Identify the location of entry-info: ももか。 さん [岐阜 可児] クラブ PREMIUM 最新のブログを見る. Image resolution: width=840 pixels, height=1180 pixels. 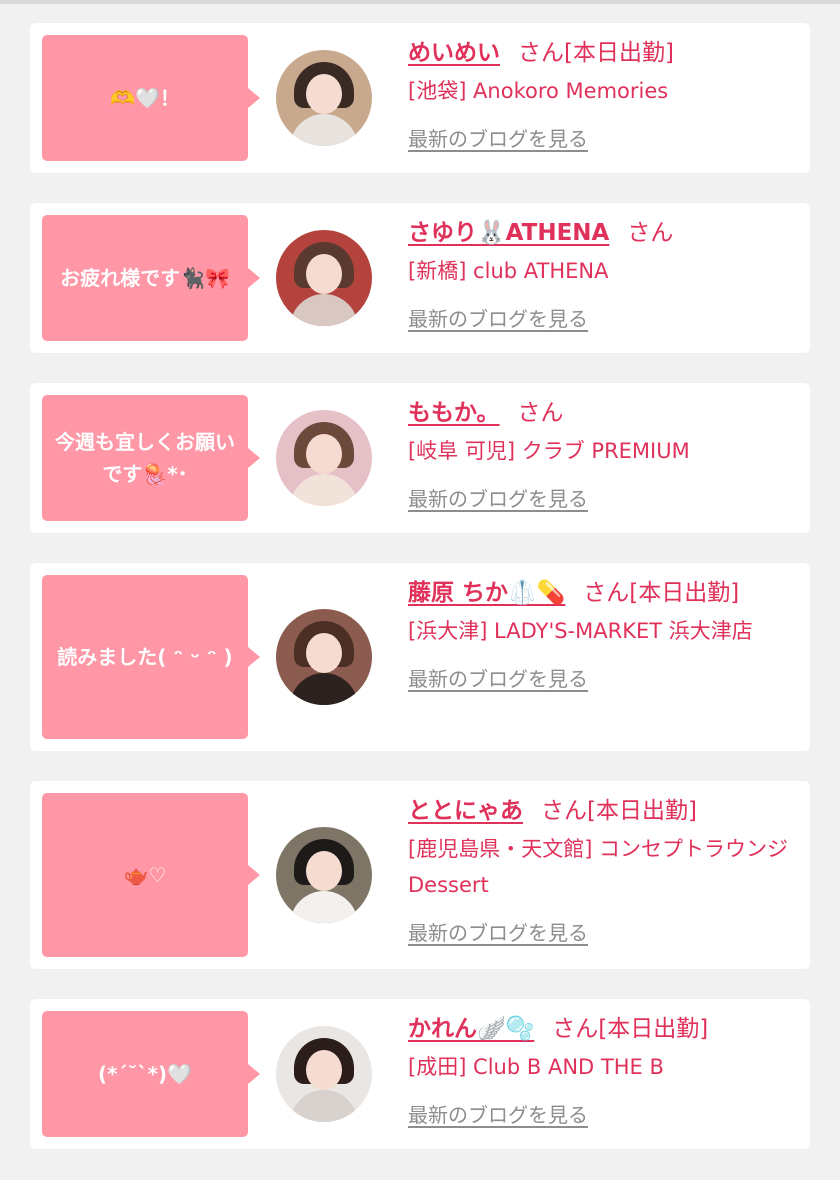
(599, 458).